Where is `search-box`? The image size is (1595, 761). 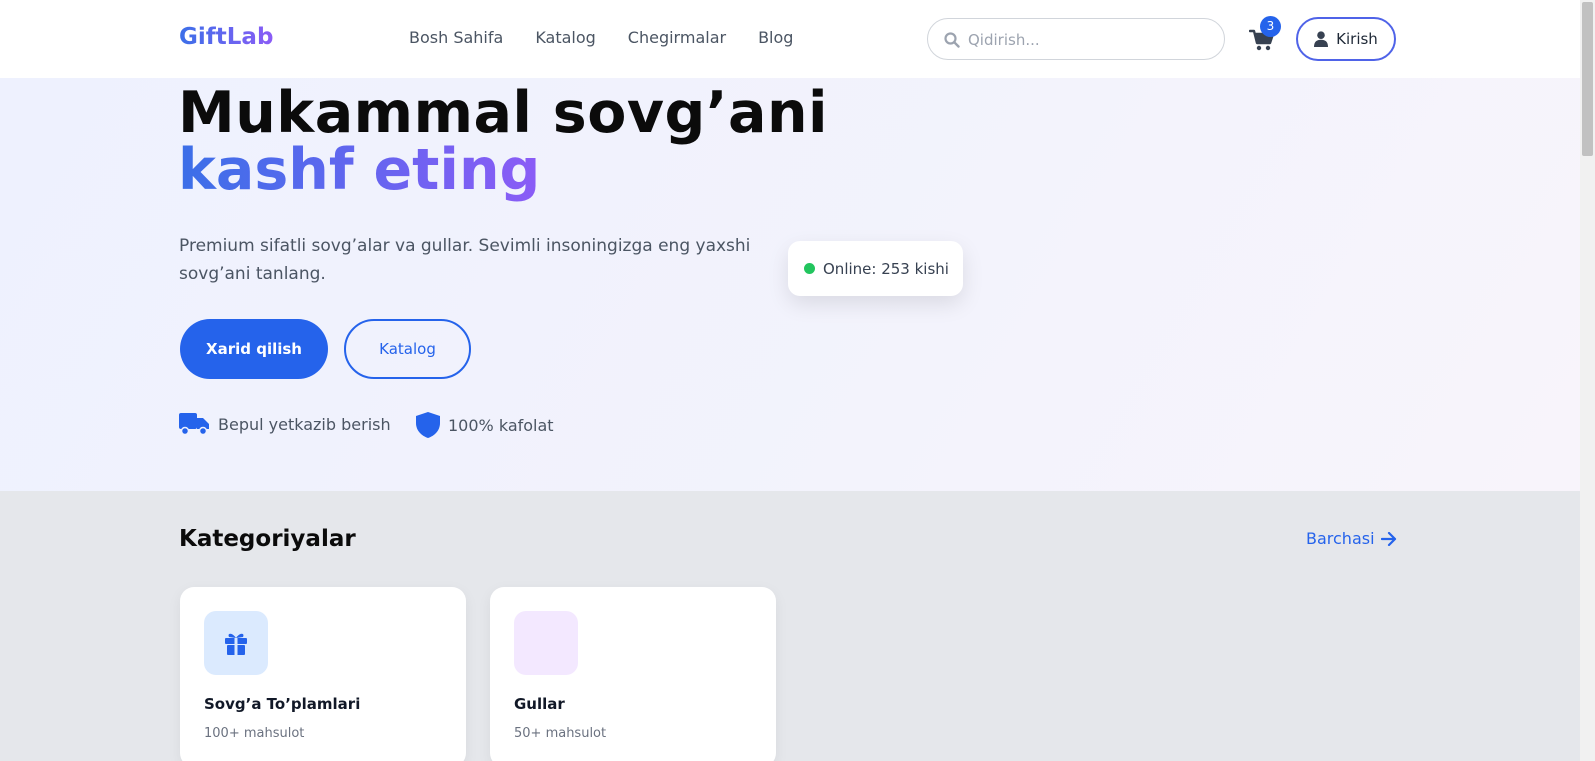 search-box is located at coordinates (1076, 39).